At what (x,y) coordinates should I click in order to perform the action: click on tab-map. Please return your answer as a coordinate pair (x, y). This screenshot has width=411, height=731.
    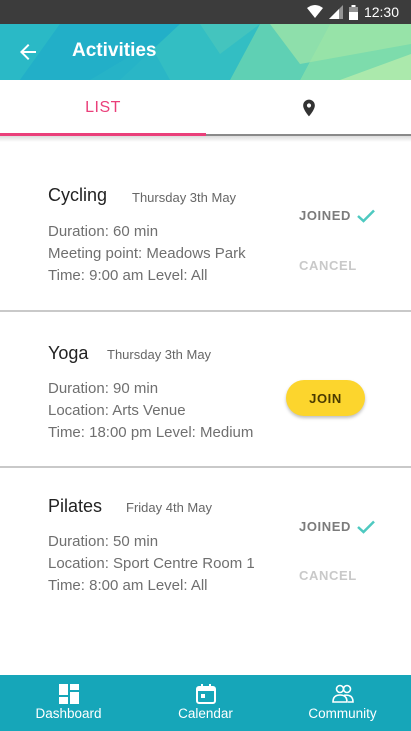
    Looking at the image, I should click on (308, 108).